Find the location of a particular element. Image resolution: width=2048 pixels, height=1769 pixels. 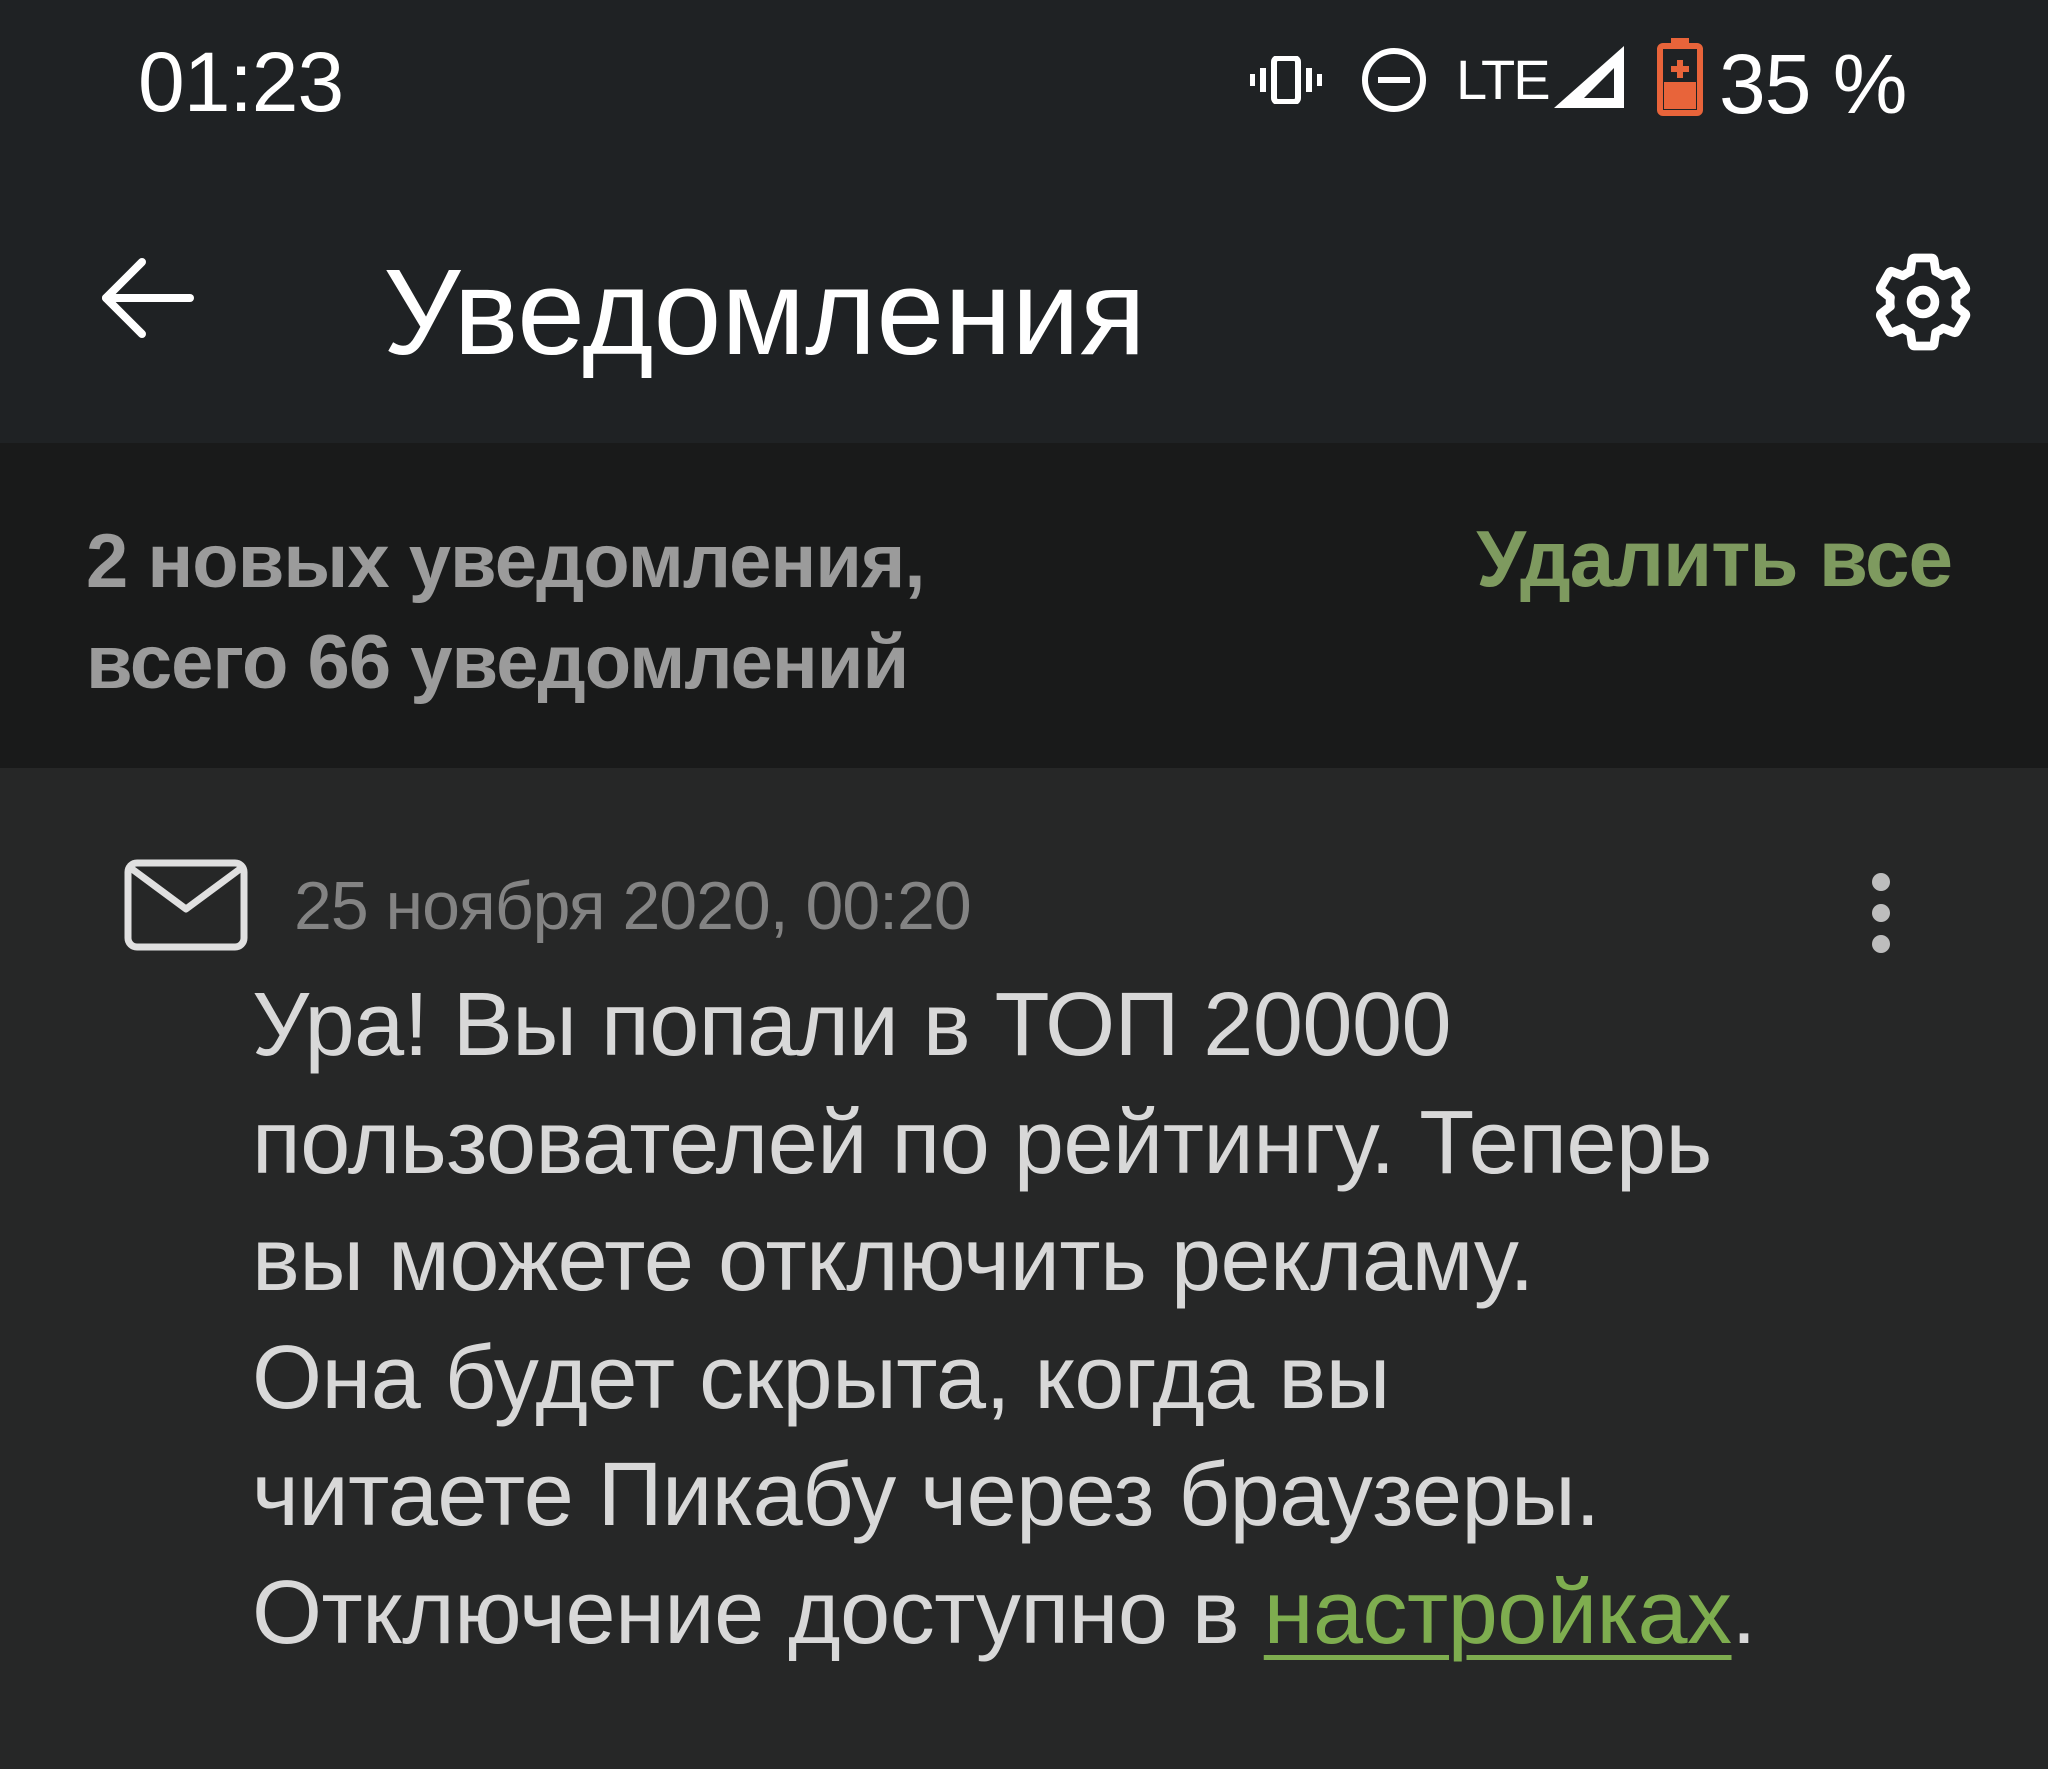

gear-icon is located at coordinates (1923, 302).